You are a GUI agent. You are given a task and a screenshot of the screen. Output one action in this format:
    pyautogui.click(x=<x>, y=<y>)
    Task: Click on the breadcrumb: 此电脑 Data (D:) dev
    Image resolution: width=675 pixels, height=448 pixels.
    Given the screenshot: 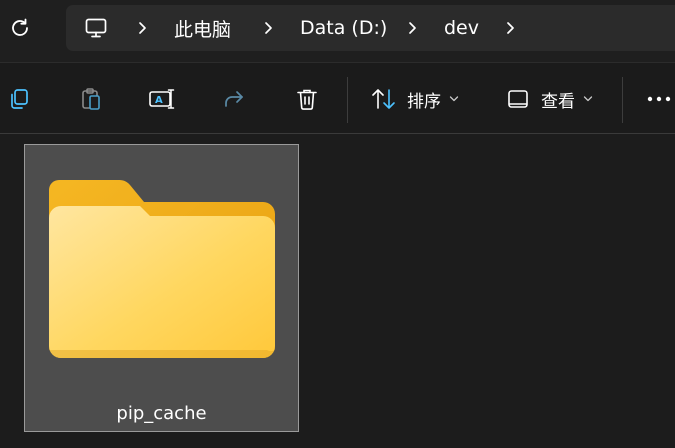 What is the action you would take?
    pyautogui.click(x=370, y=28)
    